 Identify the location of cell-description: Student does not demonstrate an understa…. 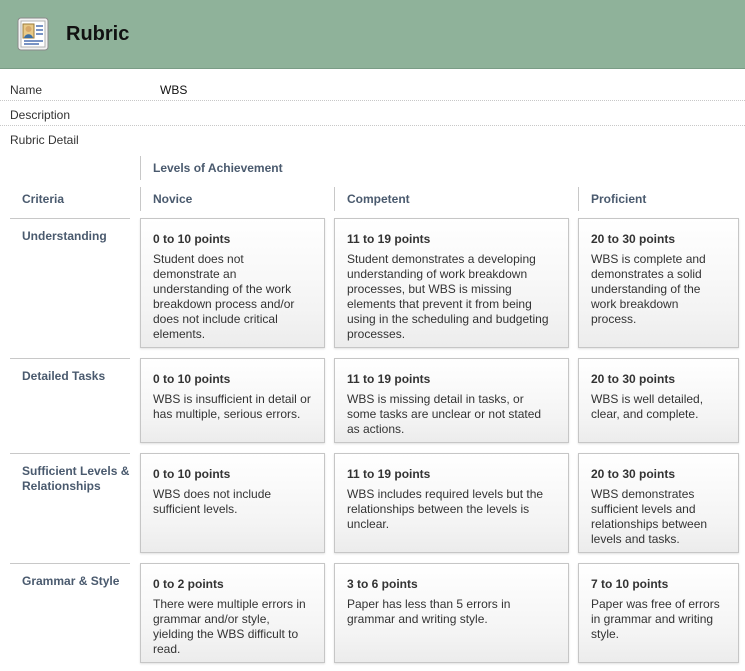
(224, 296).